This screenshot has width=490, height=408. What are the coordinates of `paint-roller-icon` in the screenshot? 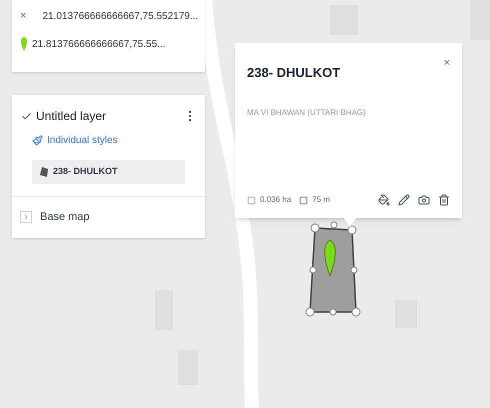 It's located at (37, 140).